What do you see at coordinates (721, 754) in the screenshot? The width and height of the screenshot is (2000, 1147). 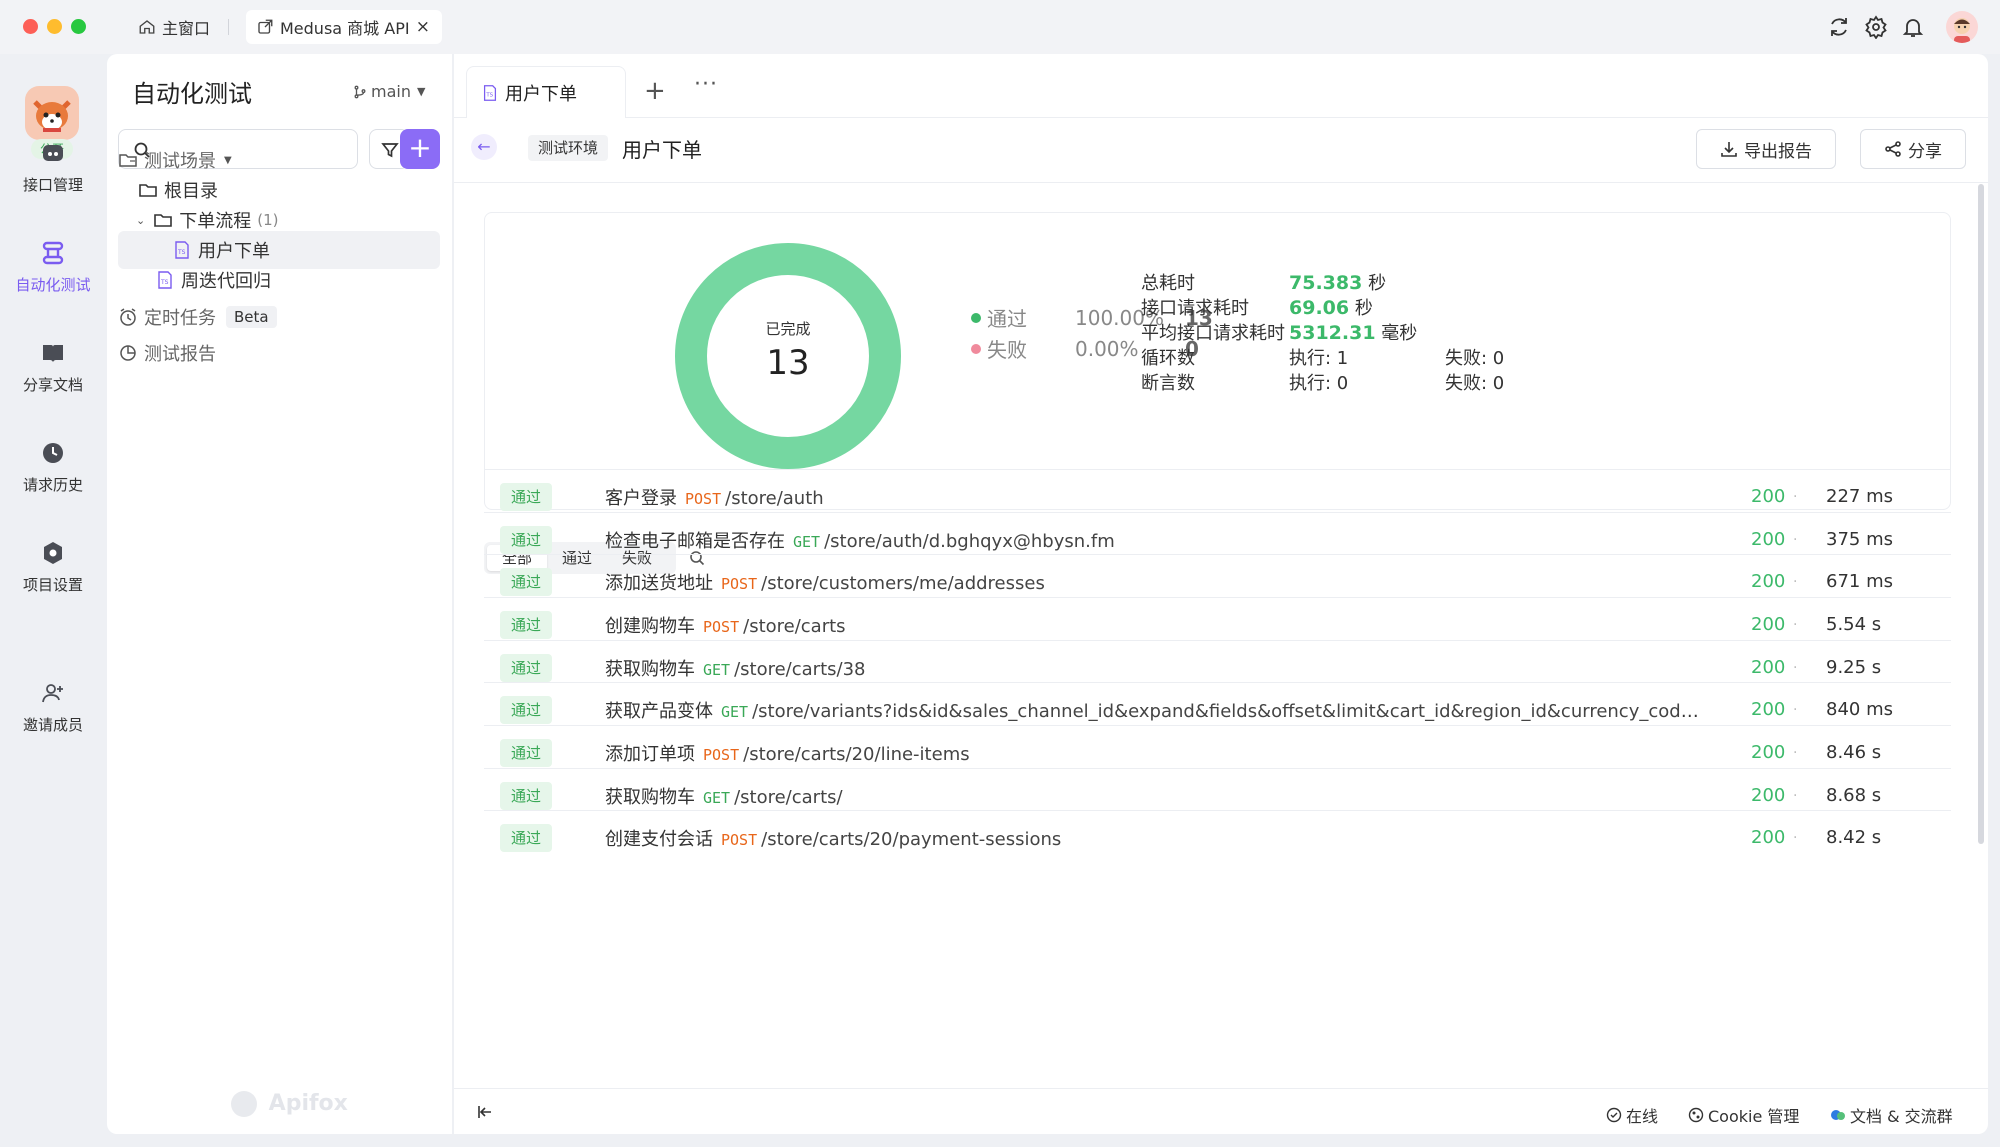 I see `http-method: POST` at bounding box center [721, 754].